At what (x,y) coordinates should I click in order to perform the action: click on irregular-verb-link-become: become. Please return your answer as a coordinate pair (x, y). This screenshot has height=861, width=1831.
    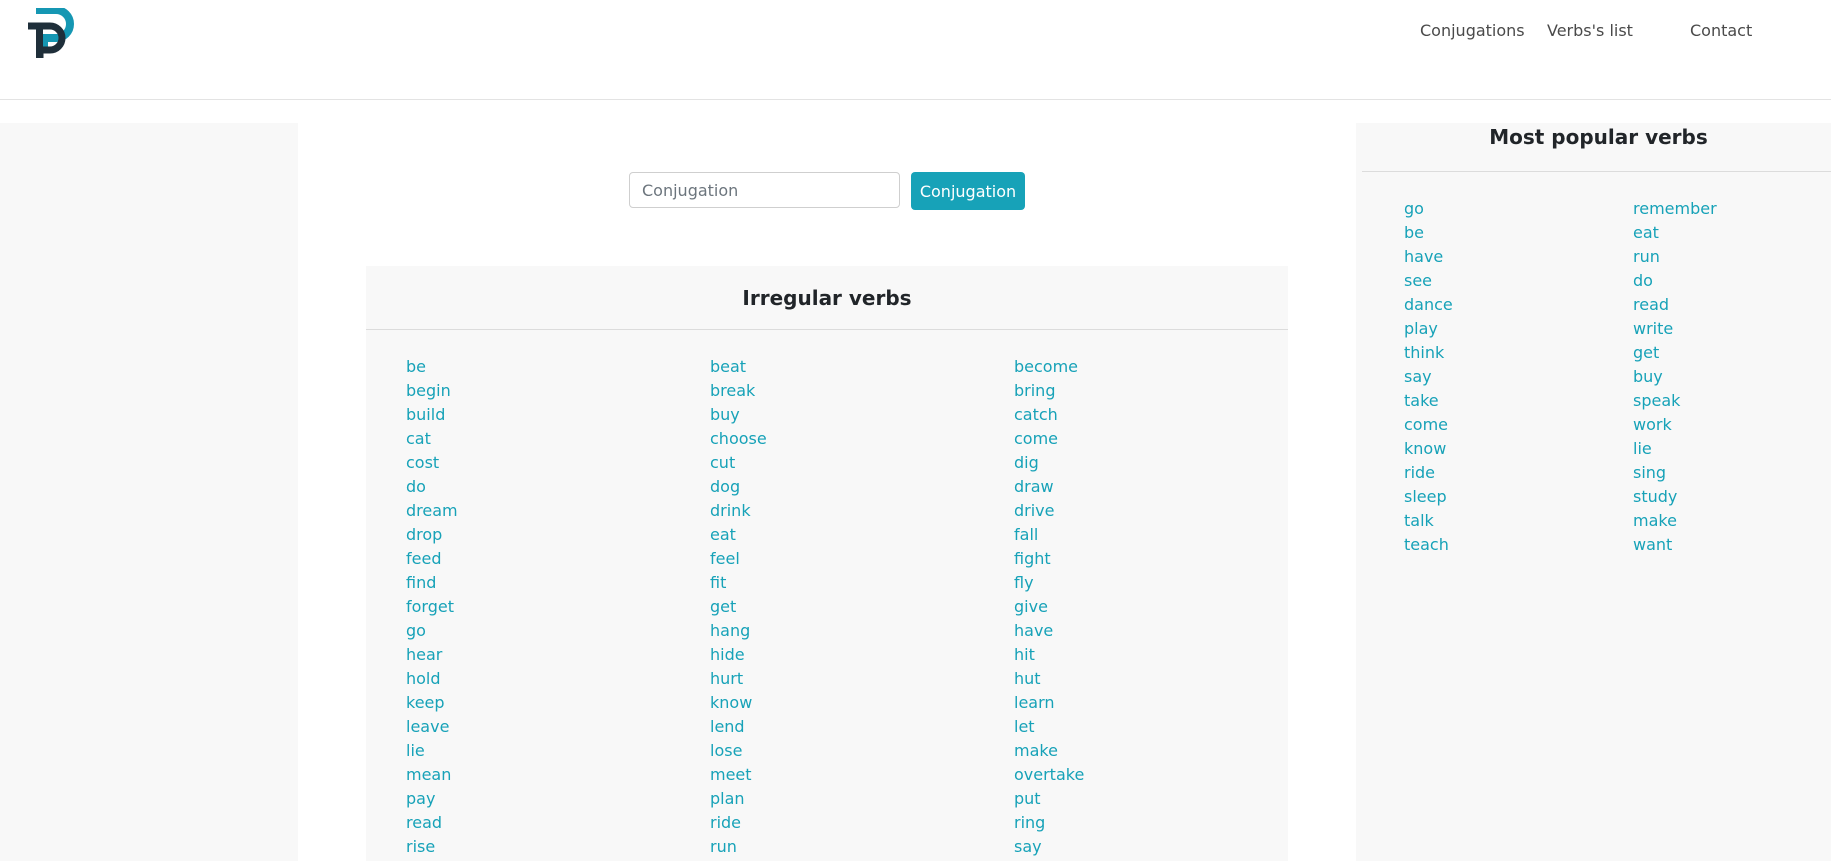
    Looking at the image, I should click on (1049, 367).